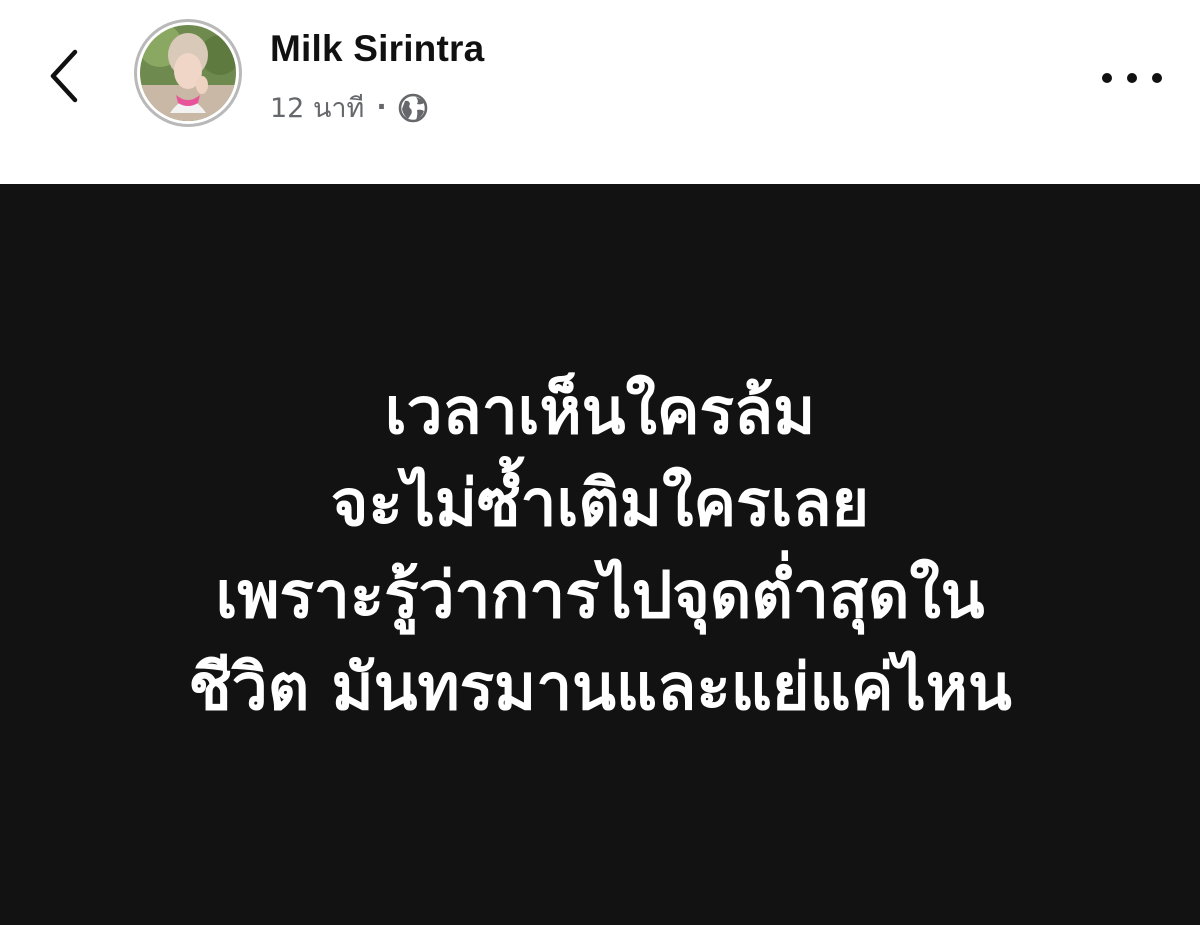 Image resolution: width=1200 pixels, height=925 pixels. What do you see at coordinates (317, 107) in the screenshot?
I see `post-timestamp: 12 นาที` at bounding box center [317, 107].